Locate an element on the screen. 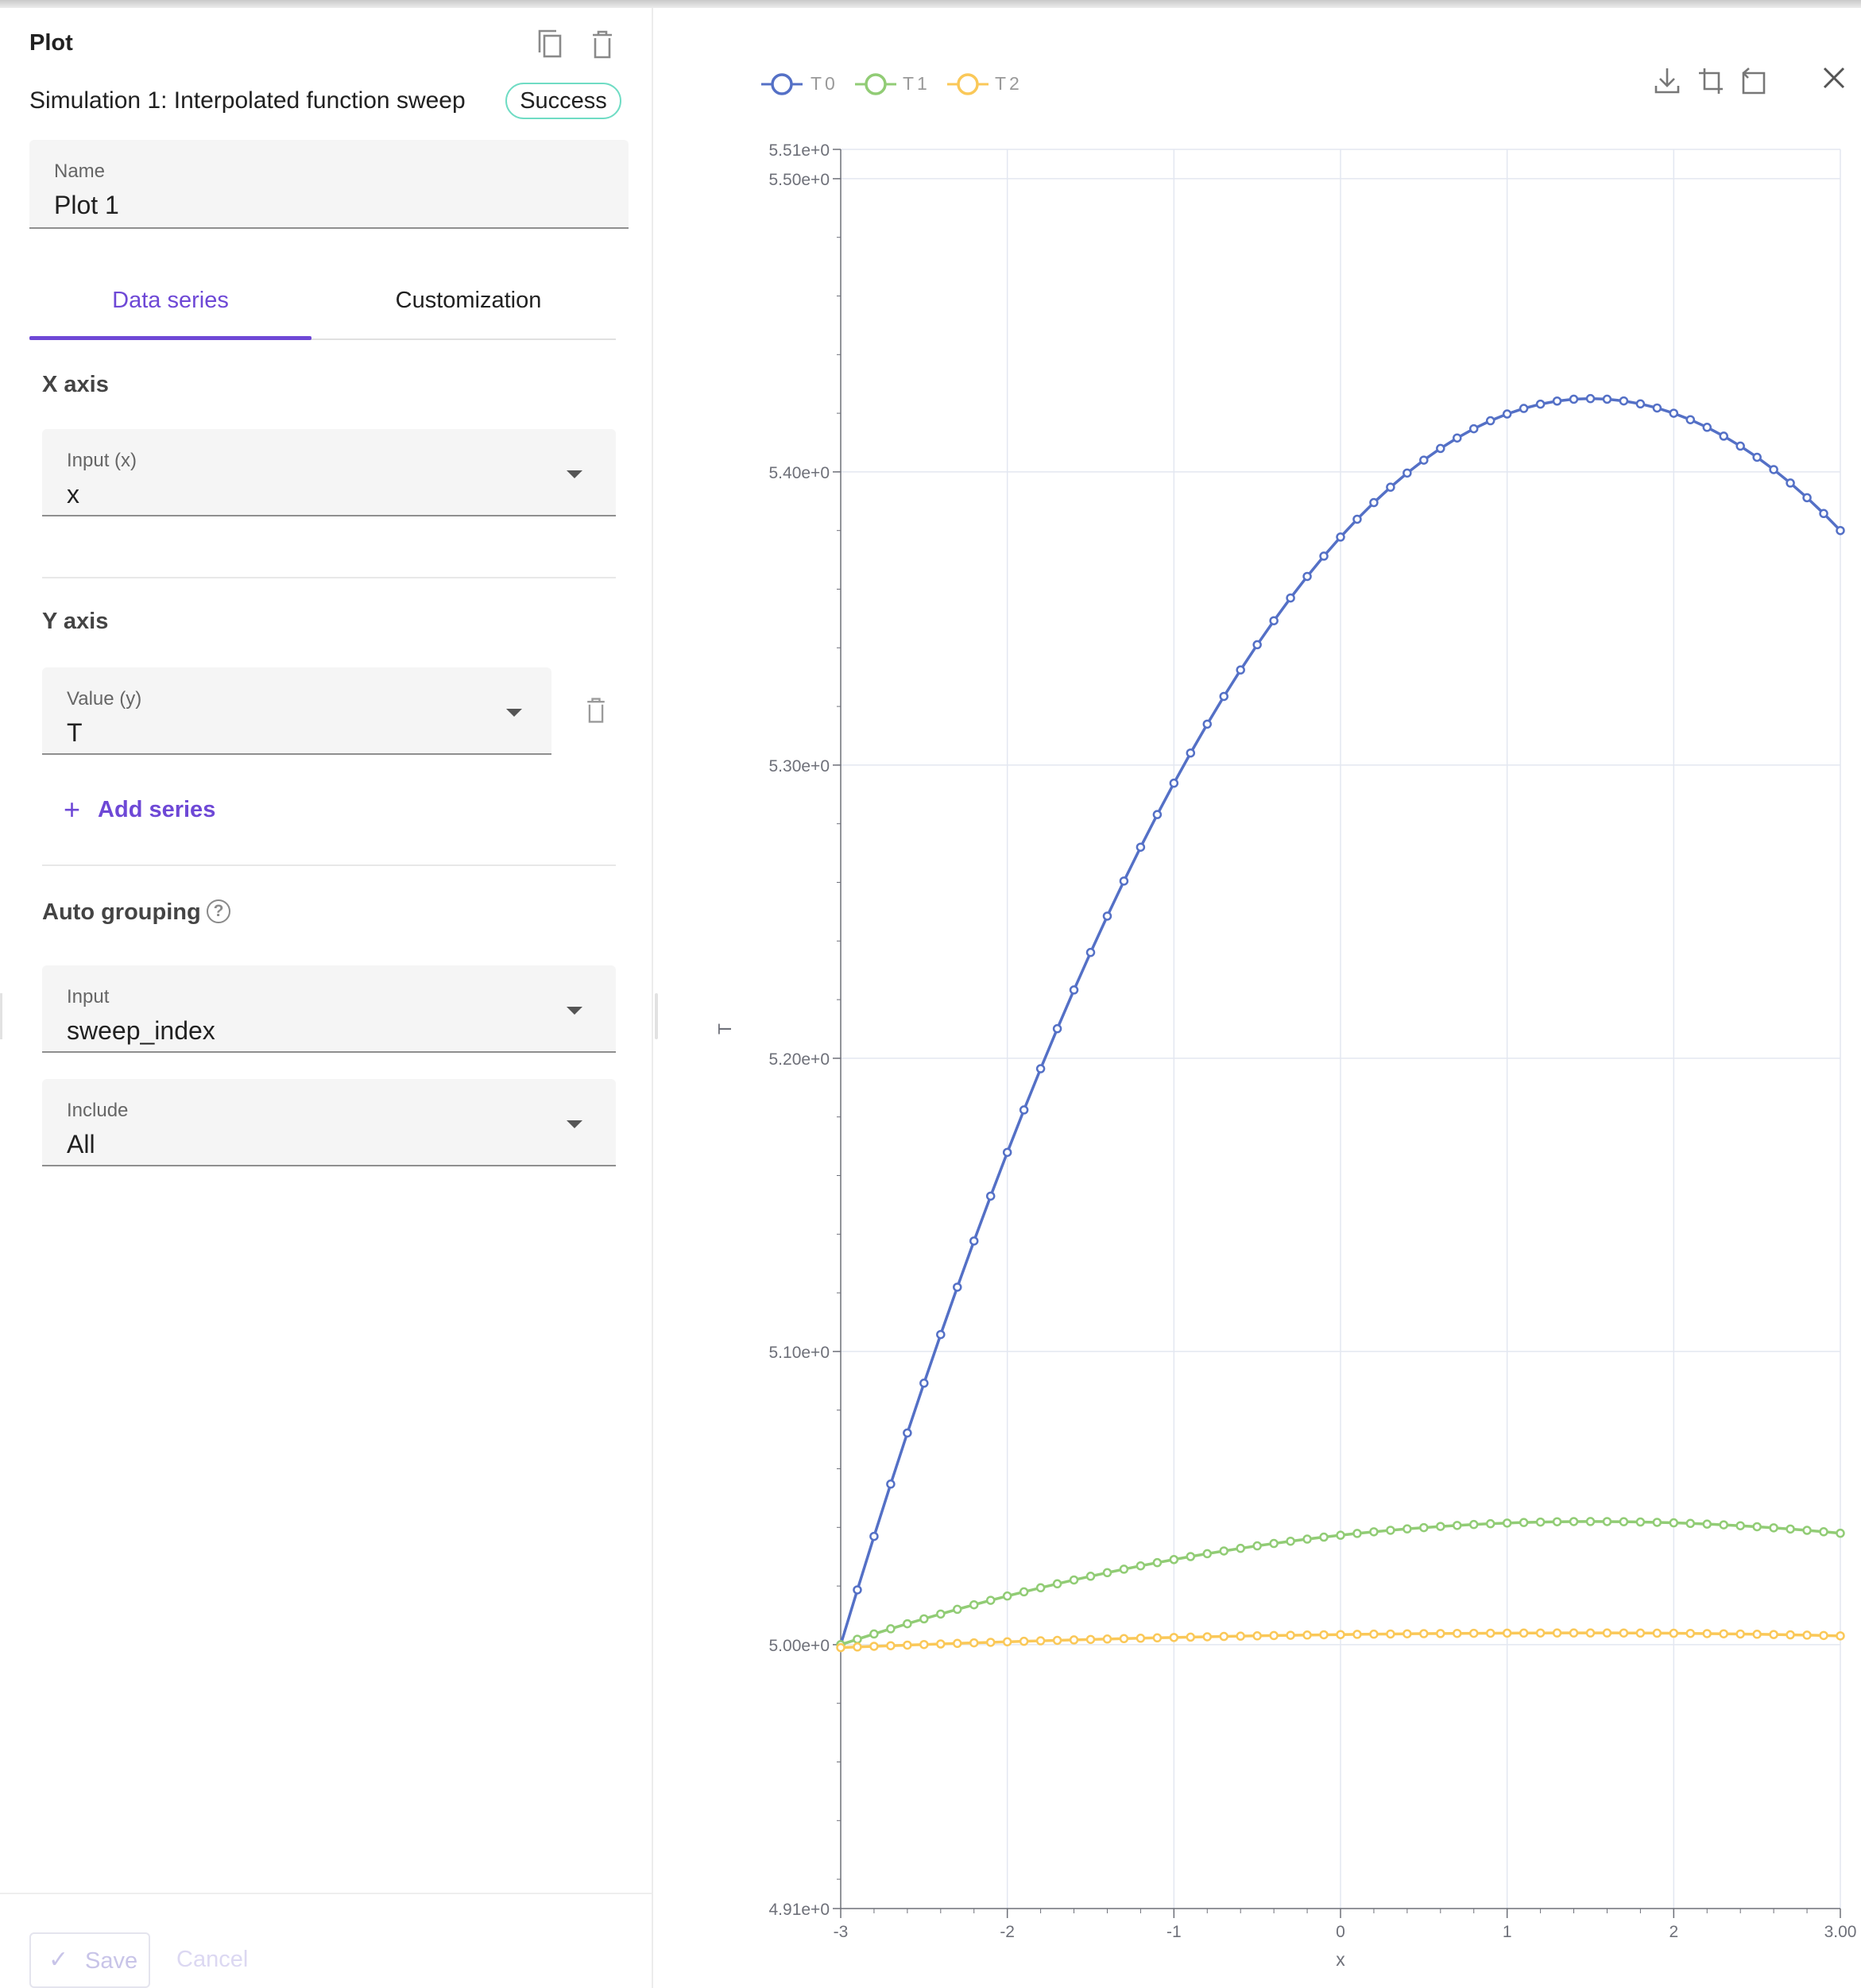 The image size is (1861, 1988). restore-icon is located at coordinates (1754, 81).